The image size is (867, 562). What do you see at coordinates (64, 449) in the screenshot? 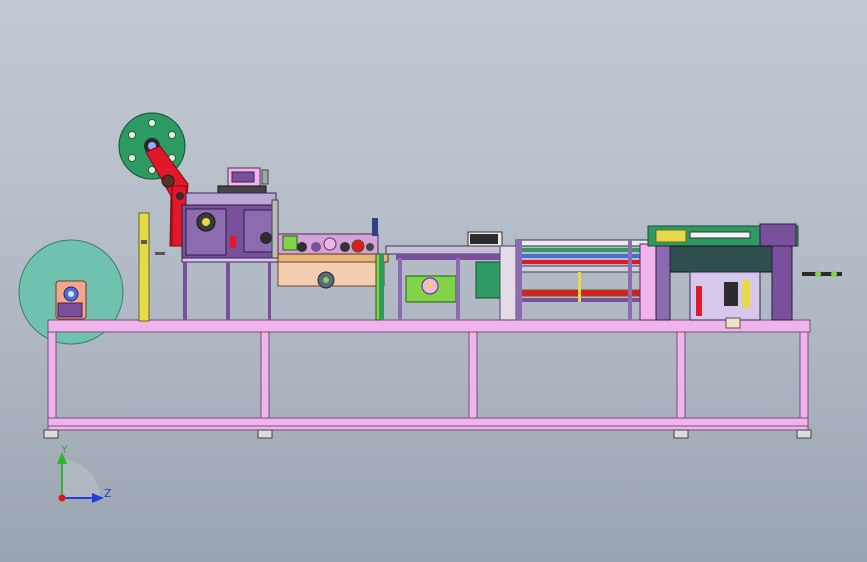
I see `y-axis-label: Y` at bounding box center [64, 449].